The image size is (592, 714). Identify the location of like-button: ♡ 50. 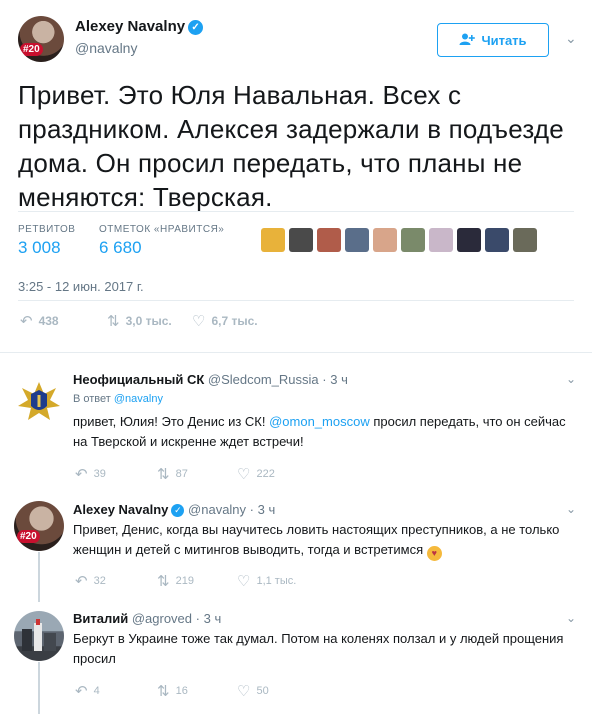
(253, 691).